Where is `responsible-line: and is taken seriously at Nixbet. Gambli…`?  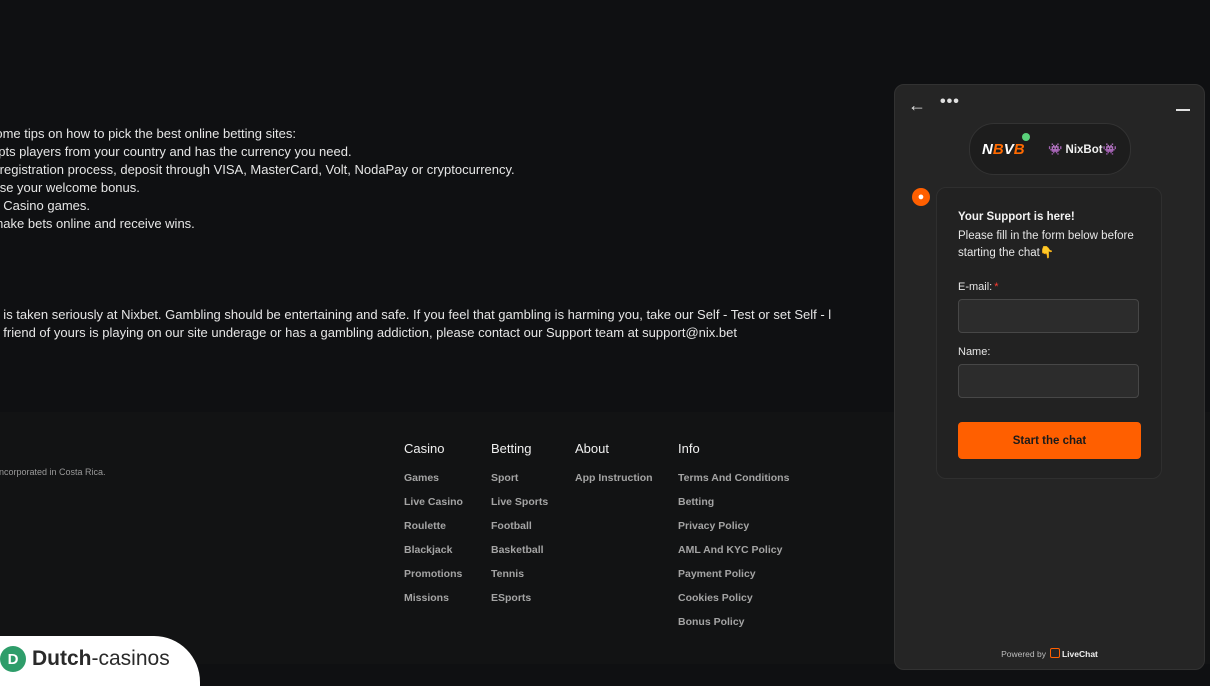 responsible-line: and is taken seriously at Nixbet. Gambli… is located at coordinates (416, 314).